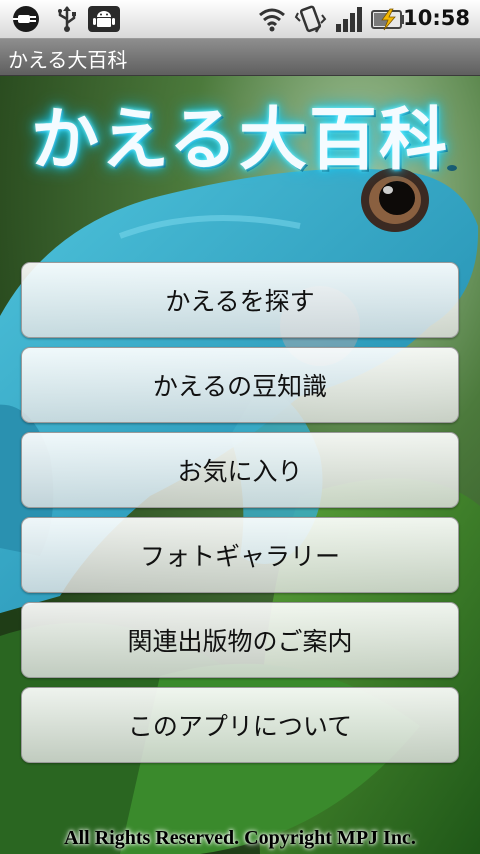 The image size is (480, 854). I want to click on menu-button-search-frogs: かえるを探す, so click(240, 300).